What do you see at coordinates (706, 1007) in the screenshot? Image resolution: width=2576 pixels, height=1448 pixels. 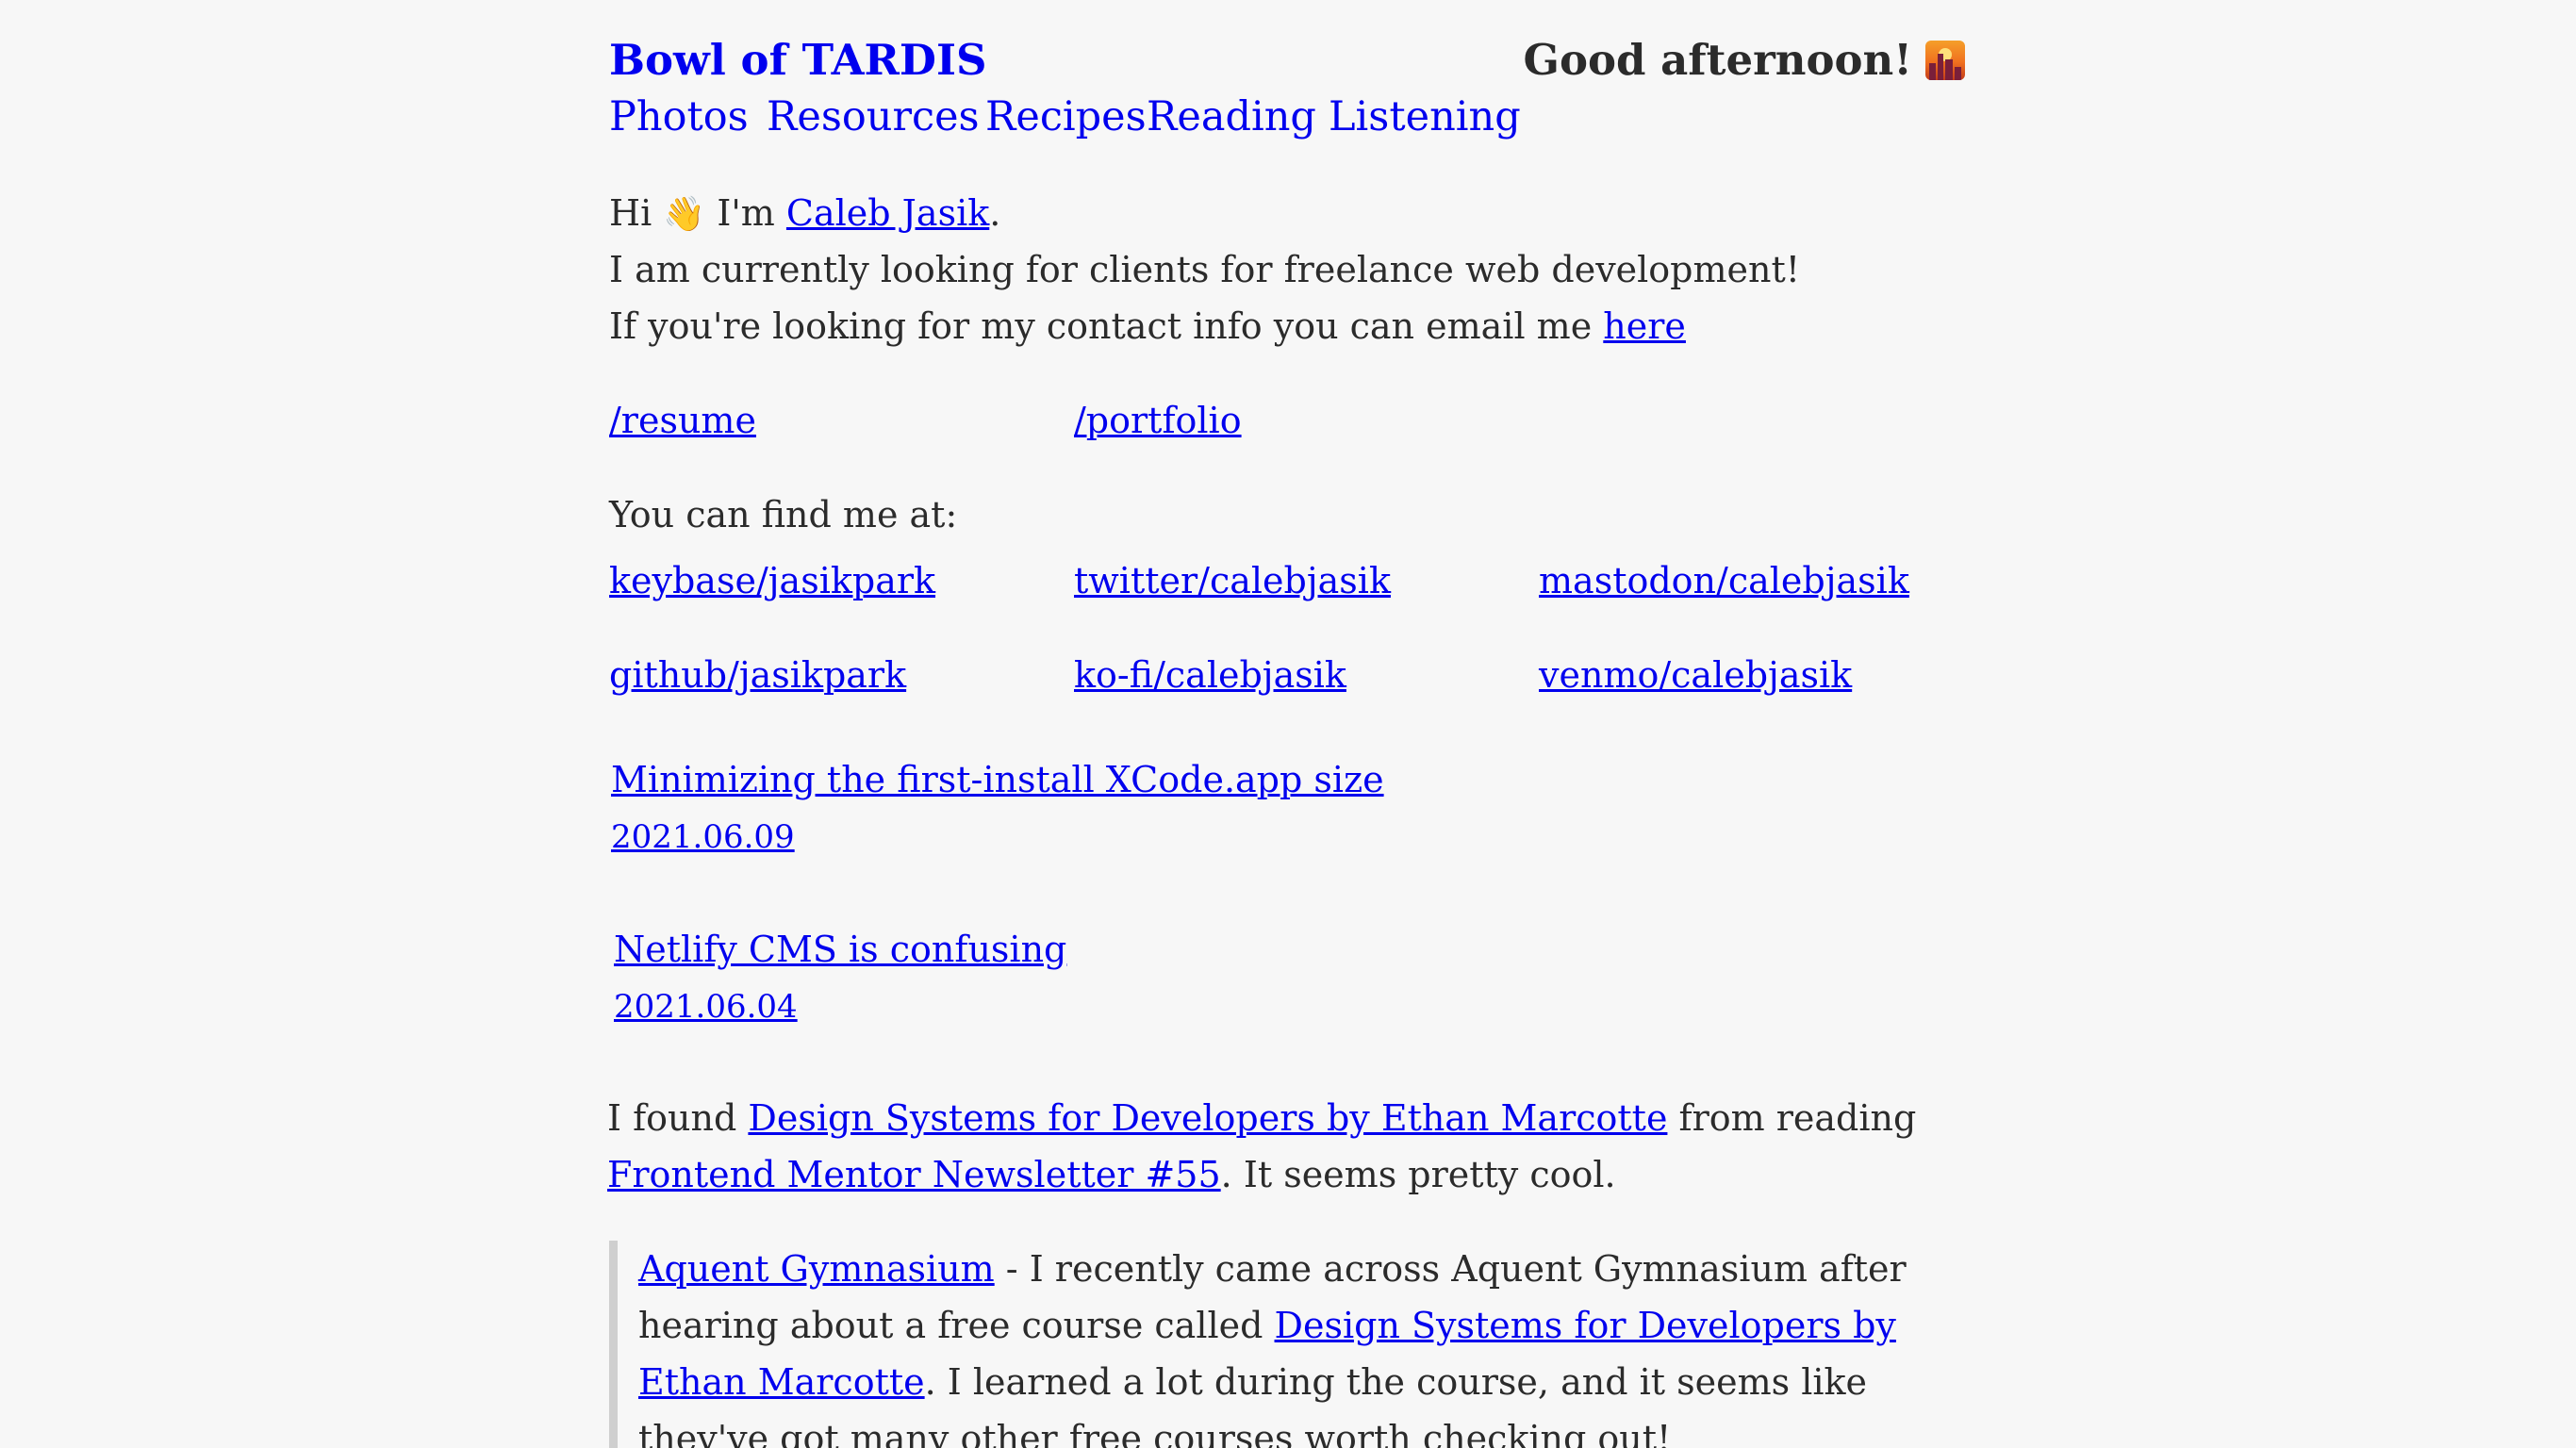 I see `post-date-link: 2021.06.04` at bounding box center [706, 1007].